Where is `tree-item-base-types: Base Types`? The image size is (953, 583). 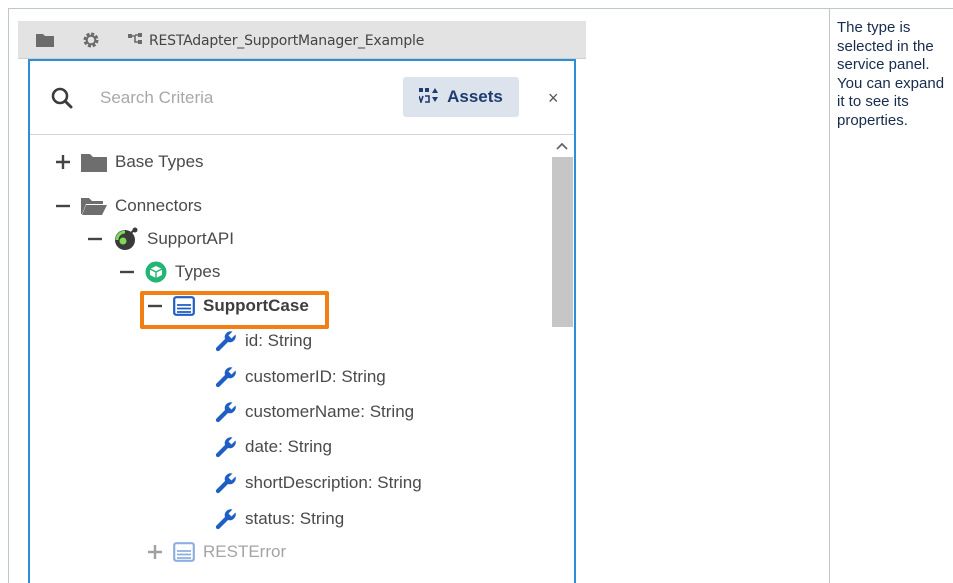 tree-item-base-types: Base Types is located at coordinates (130, 162).